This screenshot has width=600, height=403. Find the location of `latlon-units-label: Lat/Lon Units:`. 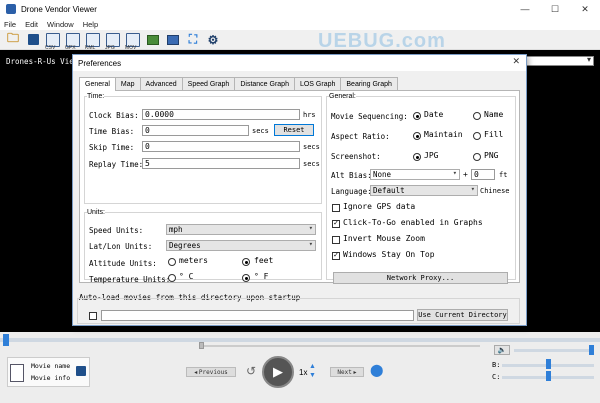

latlon-units-label: Lat/Lon Units: is located at coordinates (121, 246).